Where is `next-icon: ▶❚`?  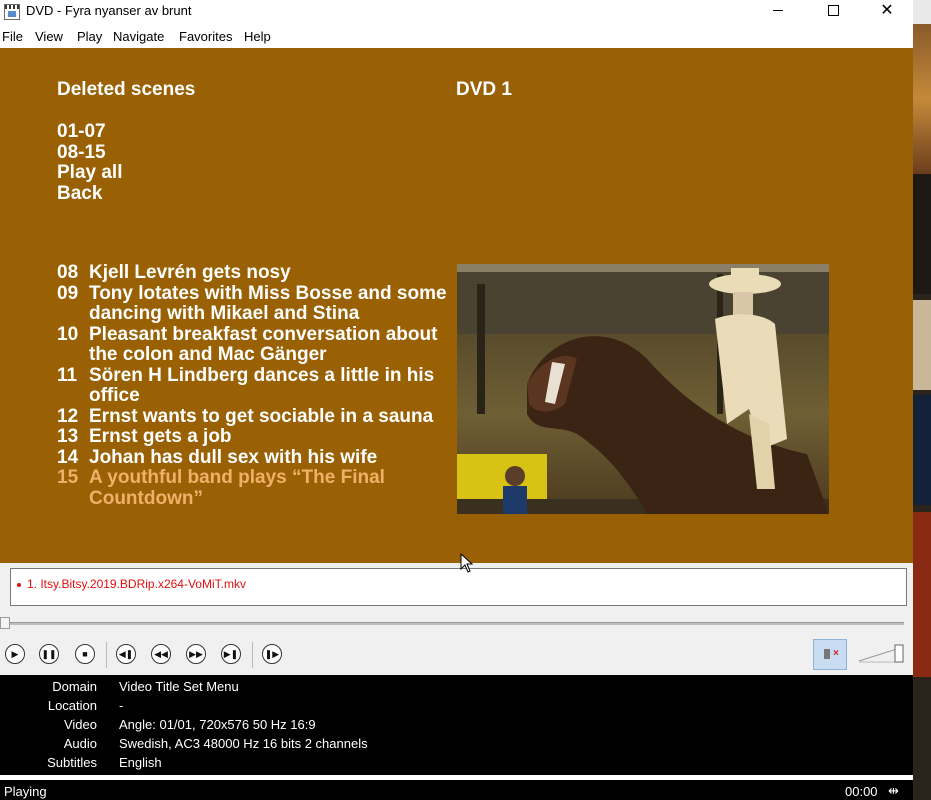
next-icon: ▶❚ is located at coordinates (231, 653).